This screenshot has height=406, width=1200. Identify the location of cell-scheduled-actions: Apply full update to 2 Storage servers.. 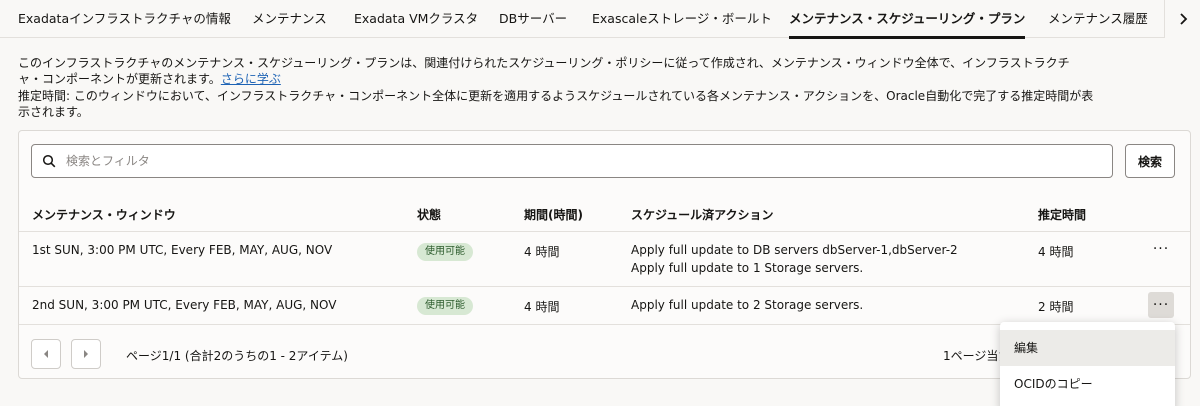
(747, 305).